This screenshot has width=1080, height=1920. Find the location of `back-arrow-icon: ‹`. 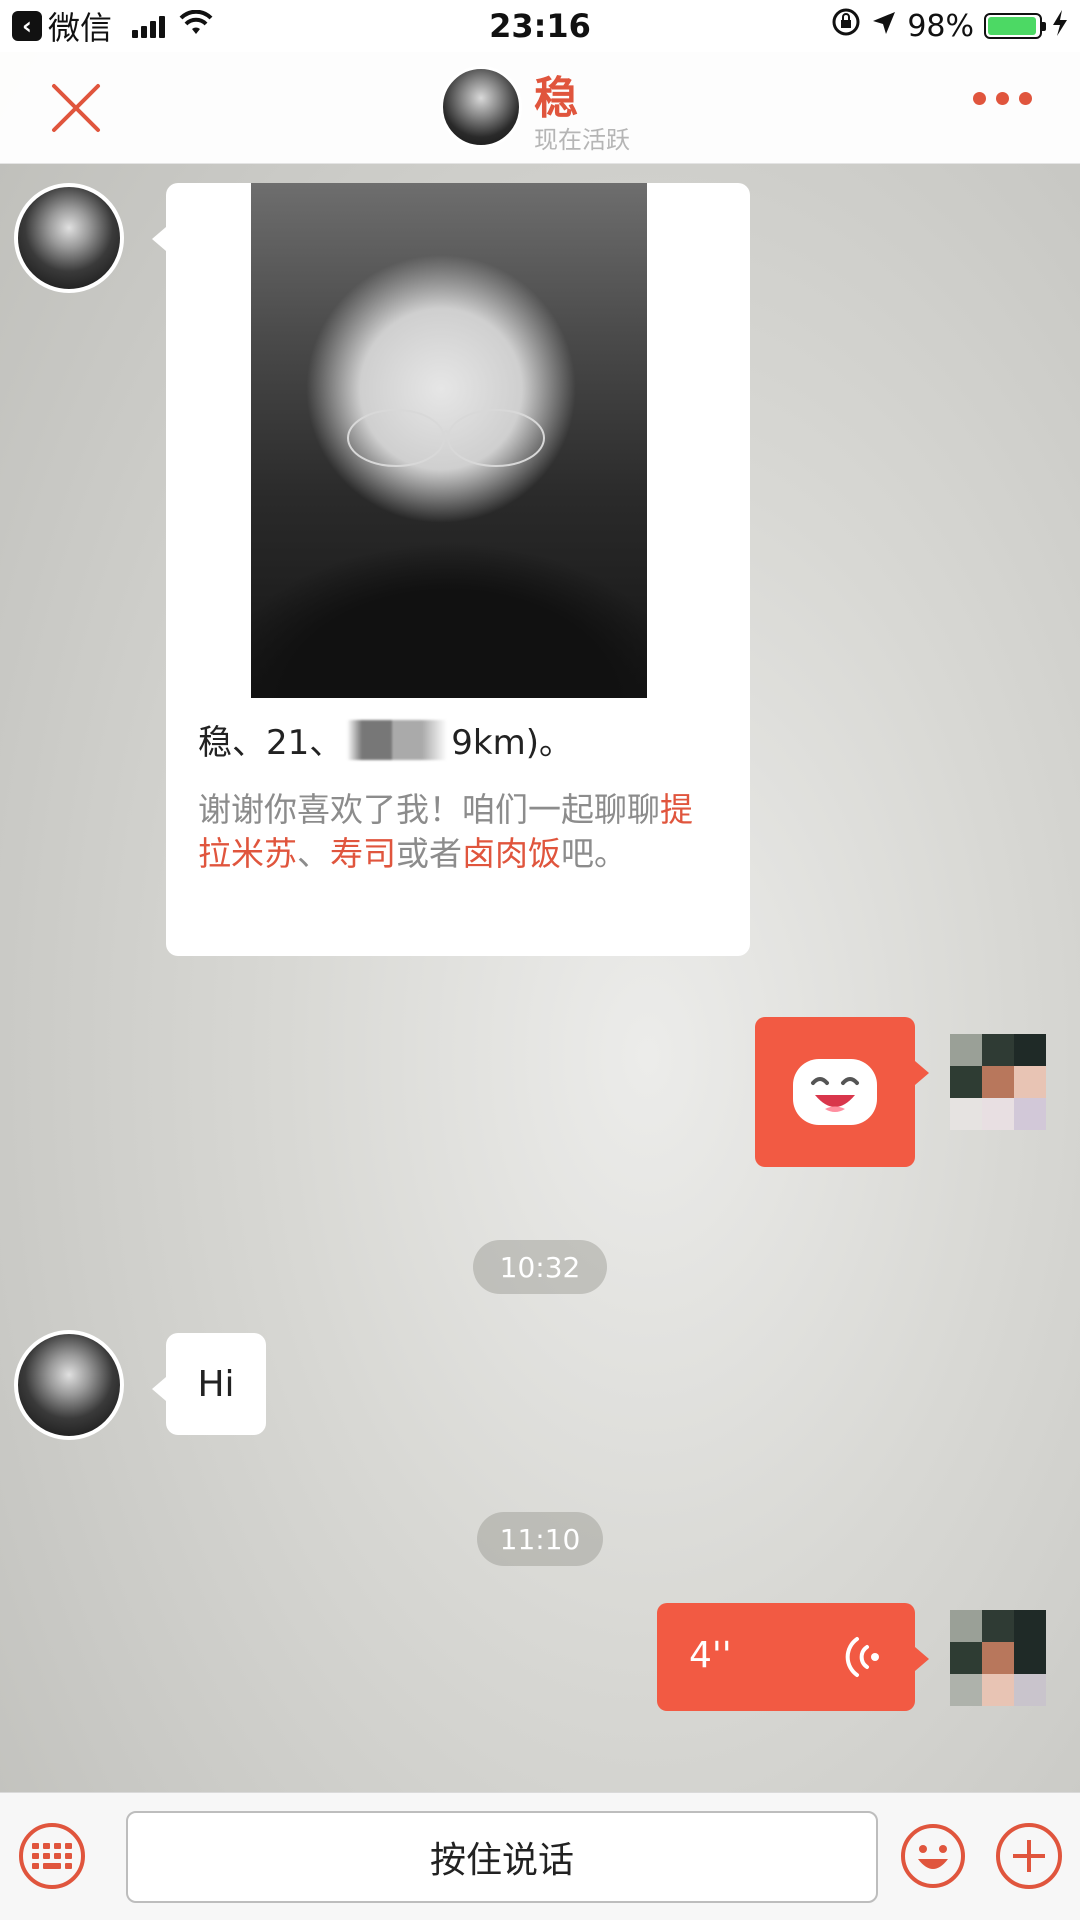

back-arrow-icon: ‹ is located at coordinates (27, 26).